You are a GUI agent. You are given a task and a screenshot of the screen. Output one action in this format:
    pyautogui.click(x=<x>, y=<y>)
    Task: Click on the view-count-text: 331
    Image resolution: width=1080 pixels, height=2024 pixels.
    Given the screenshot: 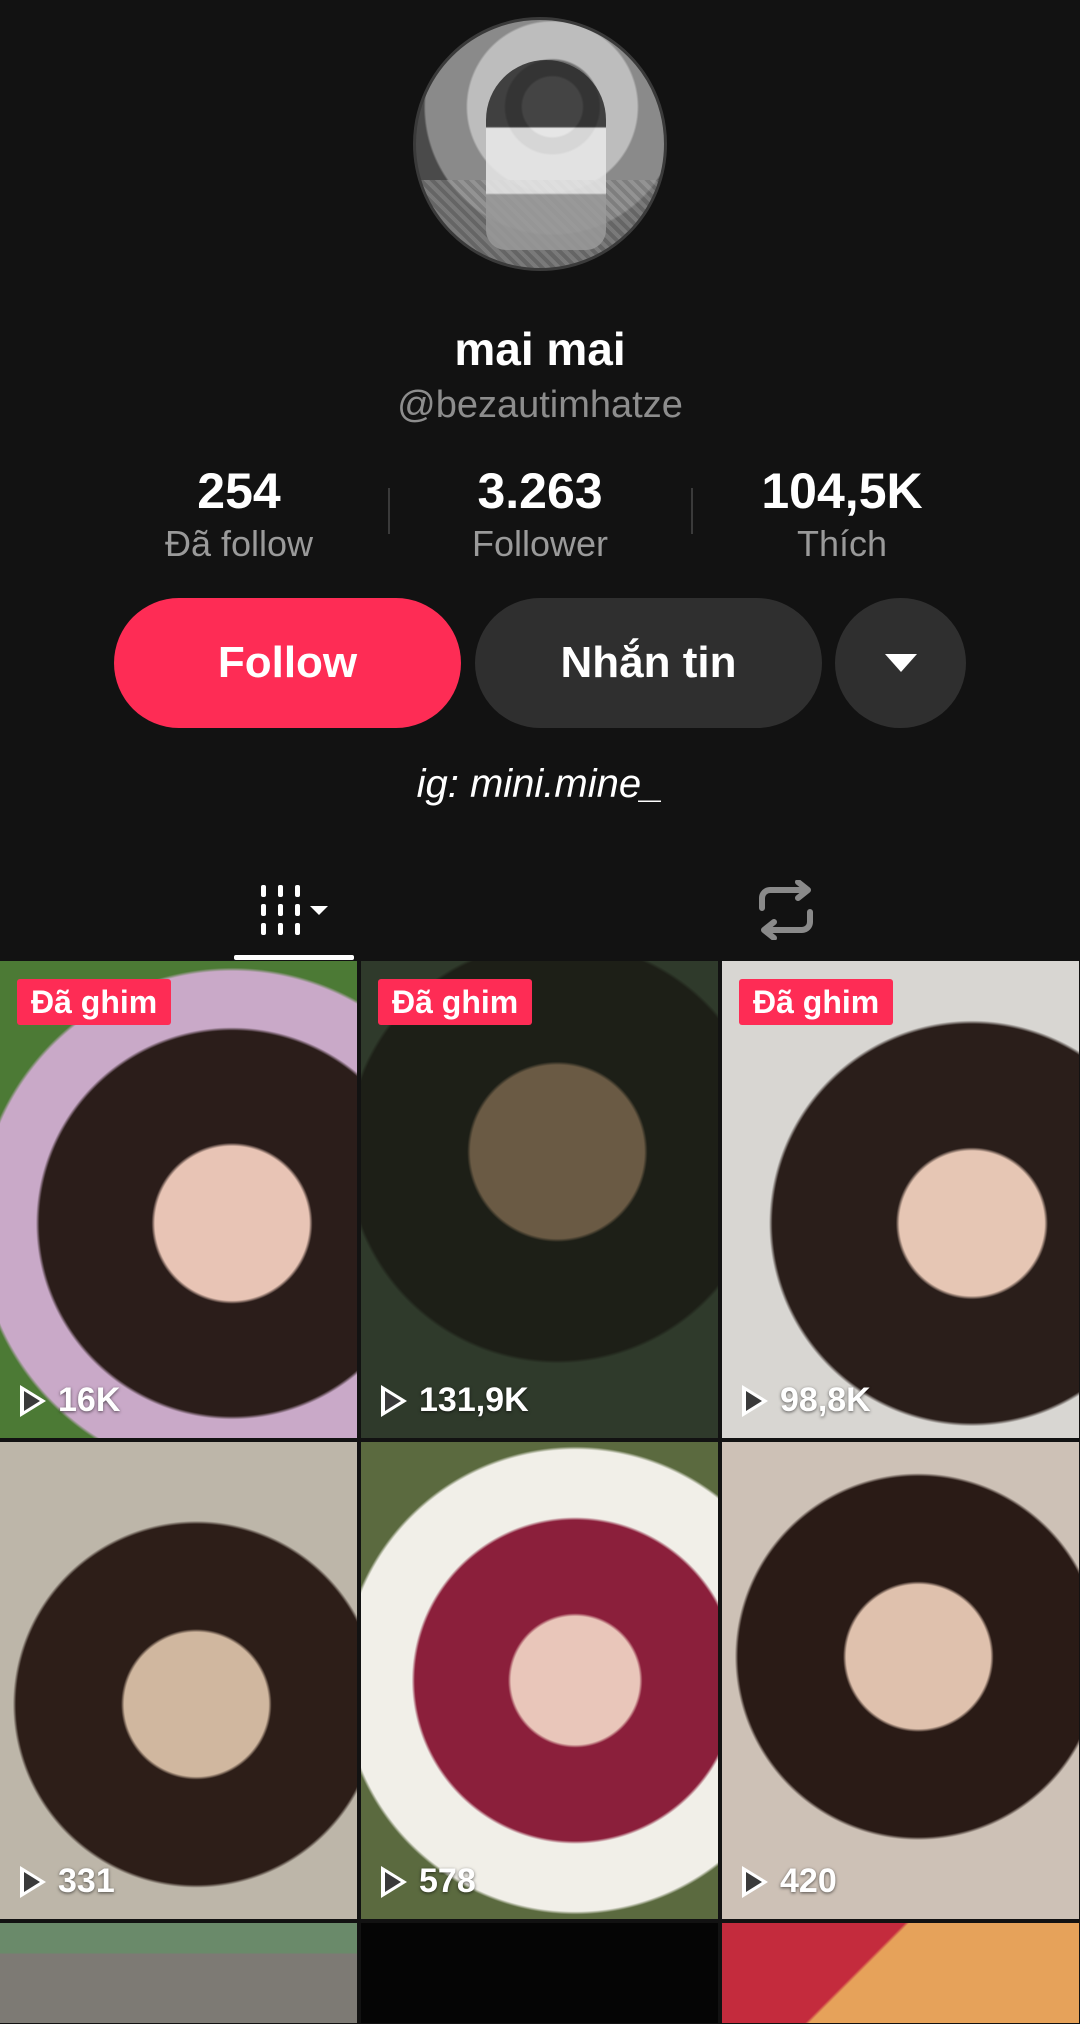 What is the action you would take?
    pyautogui.click(x=86, y=1881)
    